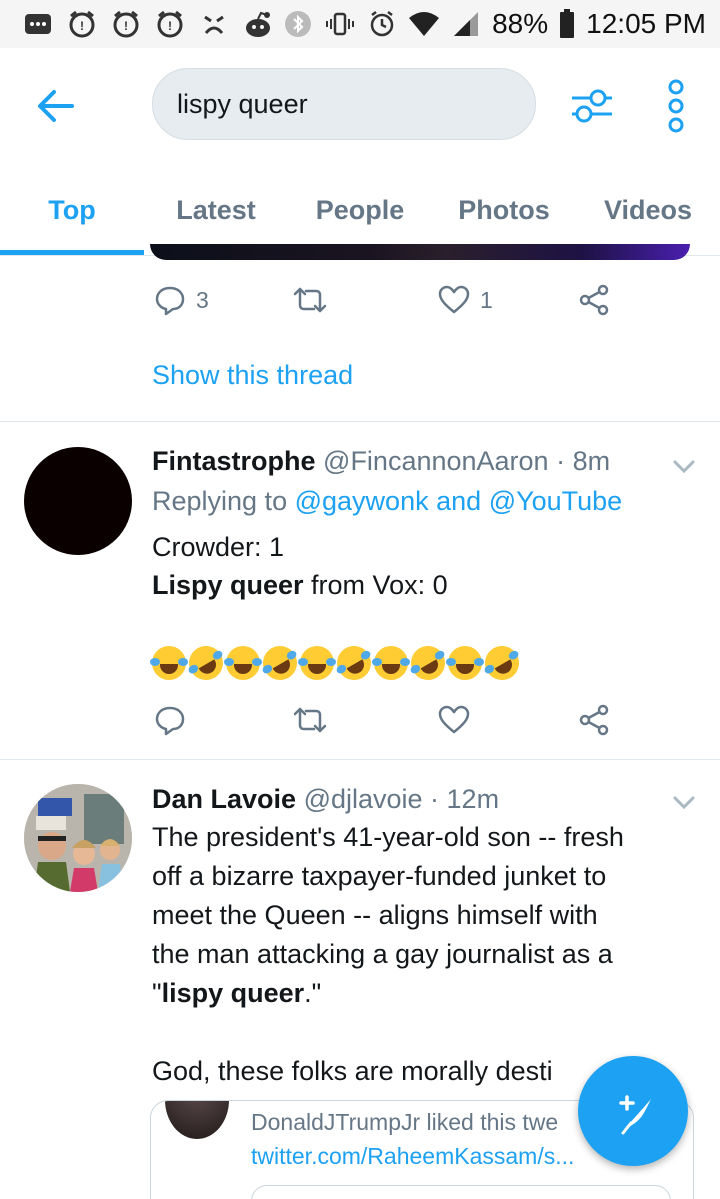  I want to click on compose-tweet-button, so click(633, 1111).